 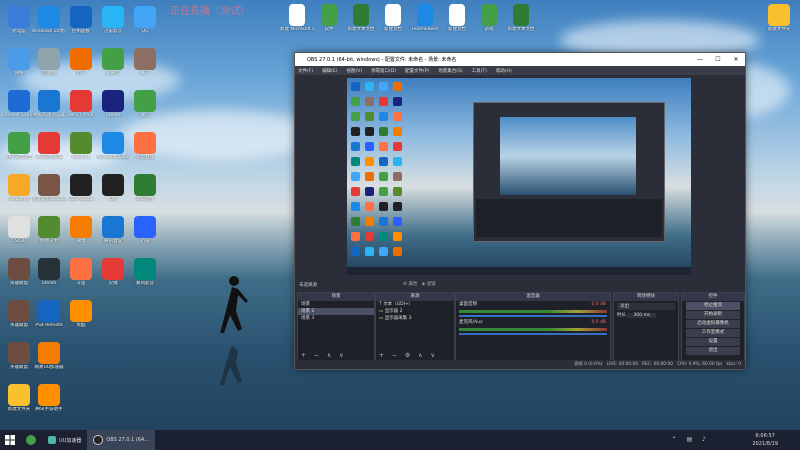 I want to click on desktop-icon: 斗鱼直播, so click(x=145, y=146).